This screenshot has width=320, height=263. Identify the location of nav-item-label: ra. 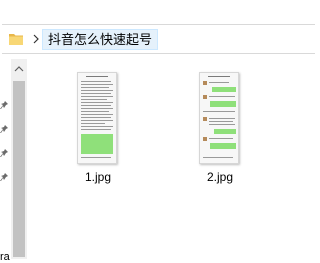
(5, 257).